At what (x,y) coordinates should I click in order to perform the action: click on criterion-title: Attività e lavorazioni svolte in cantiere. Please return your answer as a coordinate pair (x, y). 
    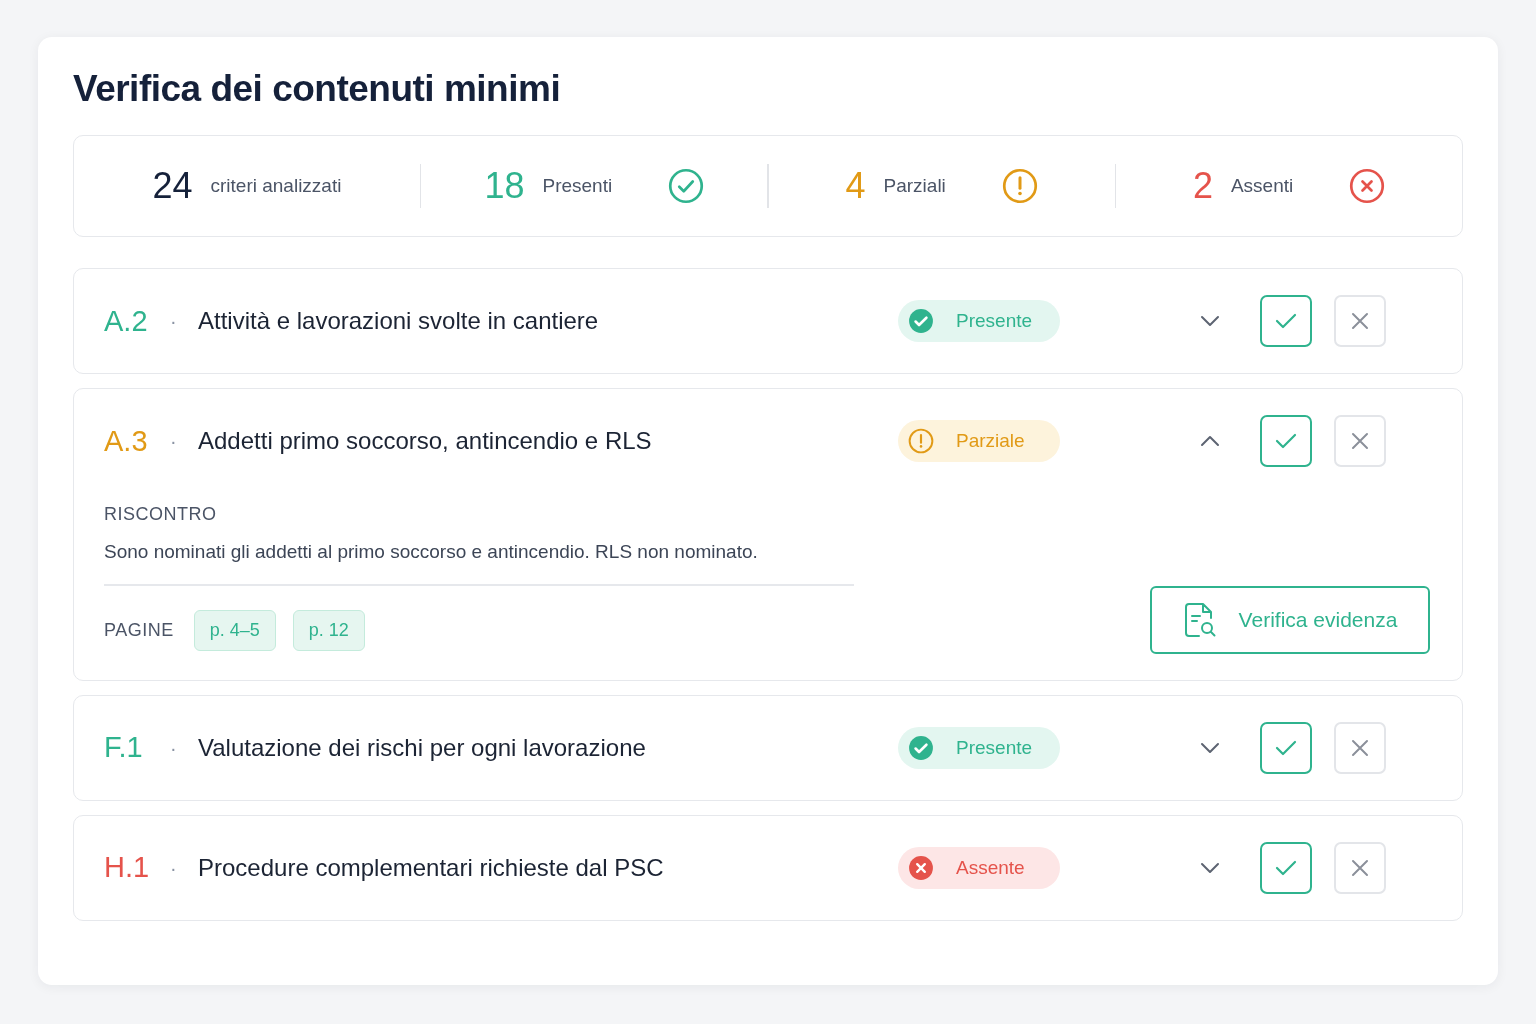
    Looking at the image, I should click on (399, 321).